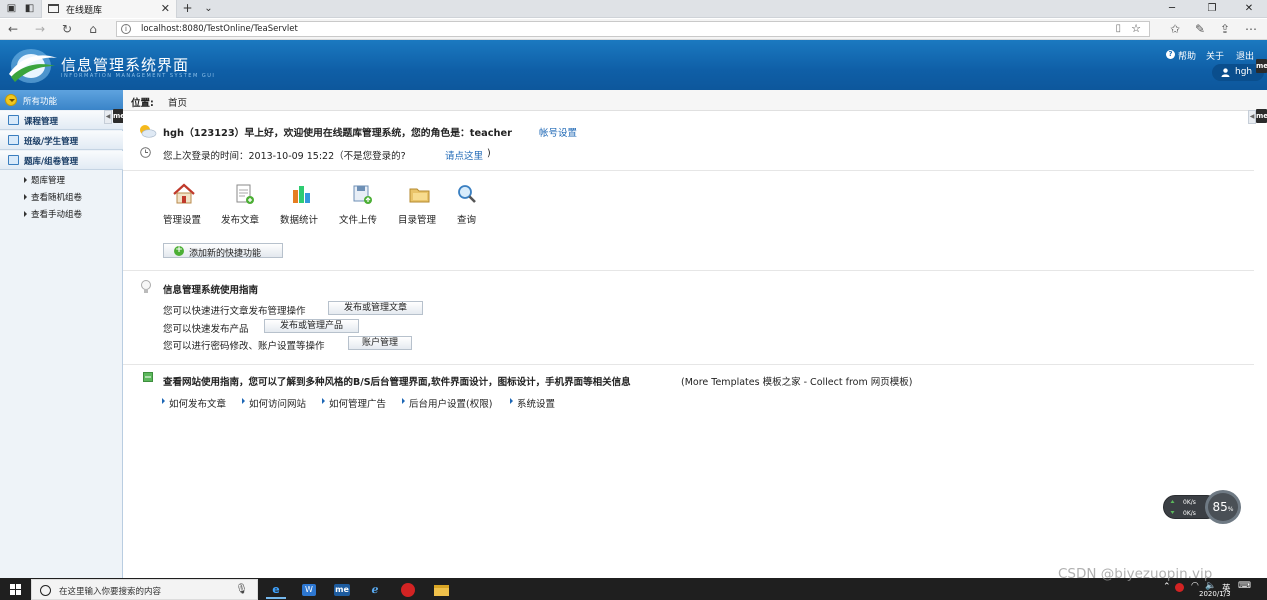  Describe the element at coordinates (1200, 29) in the screenshot. I see `pen-icon: ✎` at that location.